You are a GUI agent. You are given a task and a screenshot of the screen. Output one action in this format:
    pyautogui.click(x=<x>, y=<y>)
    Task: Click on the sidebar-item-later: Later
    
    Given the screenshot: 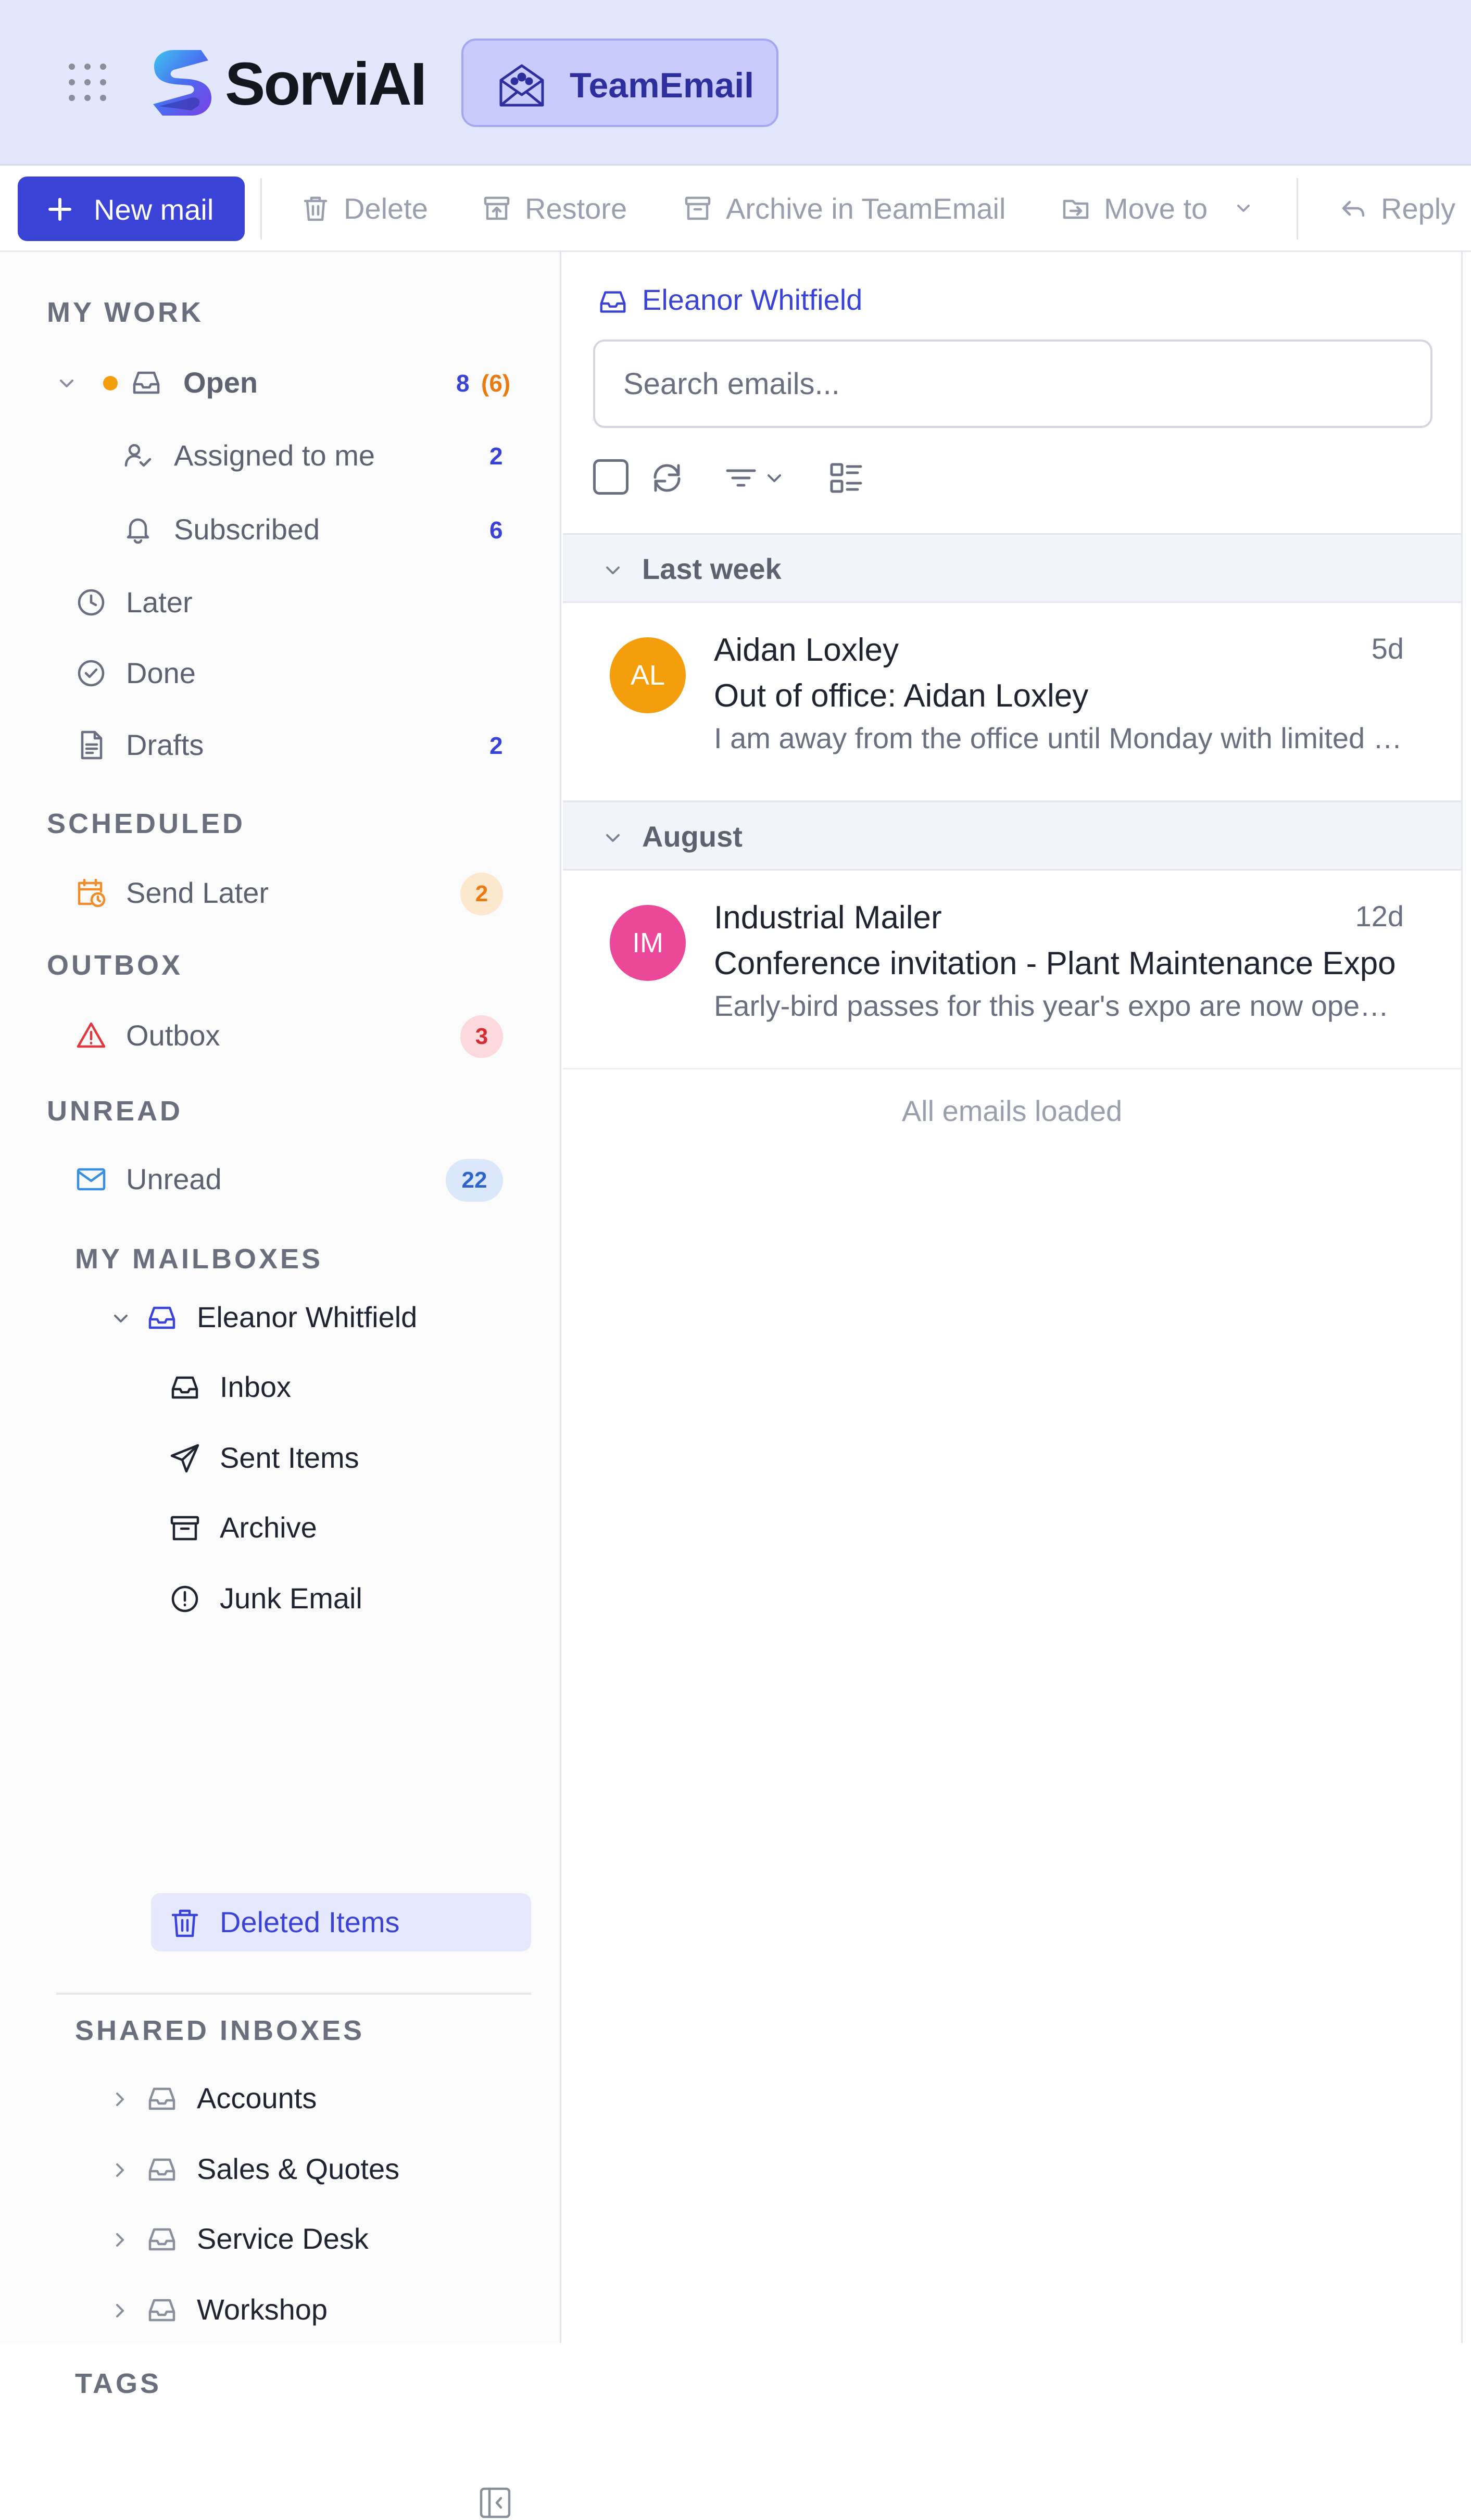 What is the action you would take?
    pyautogui.click(x=271, y=603)
    